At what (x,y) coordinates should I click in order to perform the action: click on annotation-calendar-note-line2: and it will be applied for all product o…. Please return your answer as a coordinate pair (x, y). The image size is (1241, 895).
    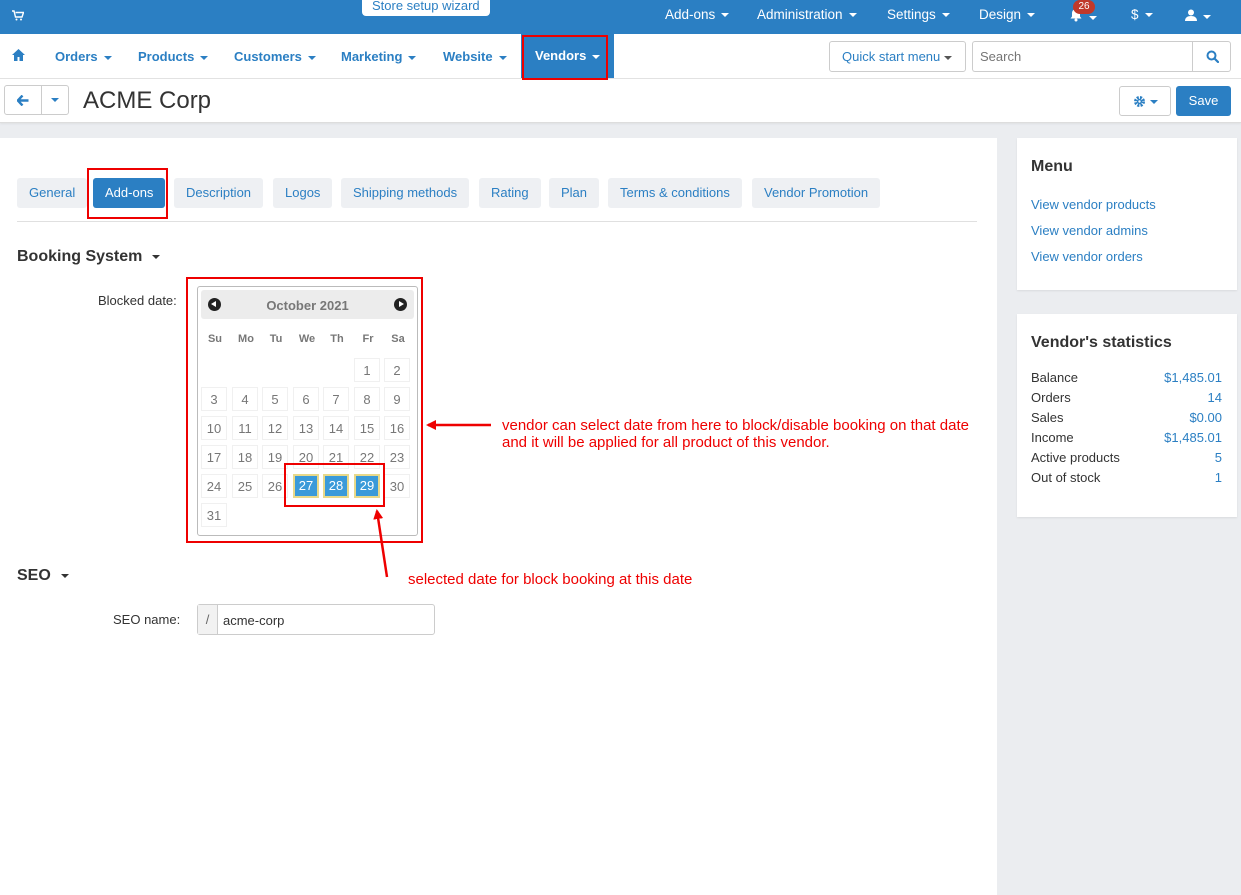
    Looking at the image, I should click on (666, 442).